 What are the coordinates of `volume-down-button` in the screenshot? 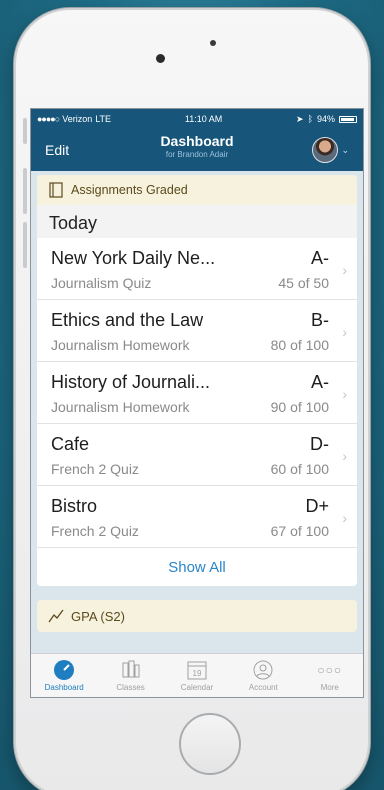 It's located at (25, 245).